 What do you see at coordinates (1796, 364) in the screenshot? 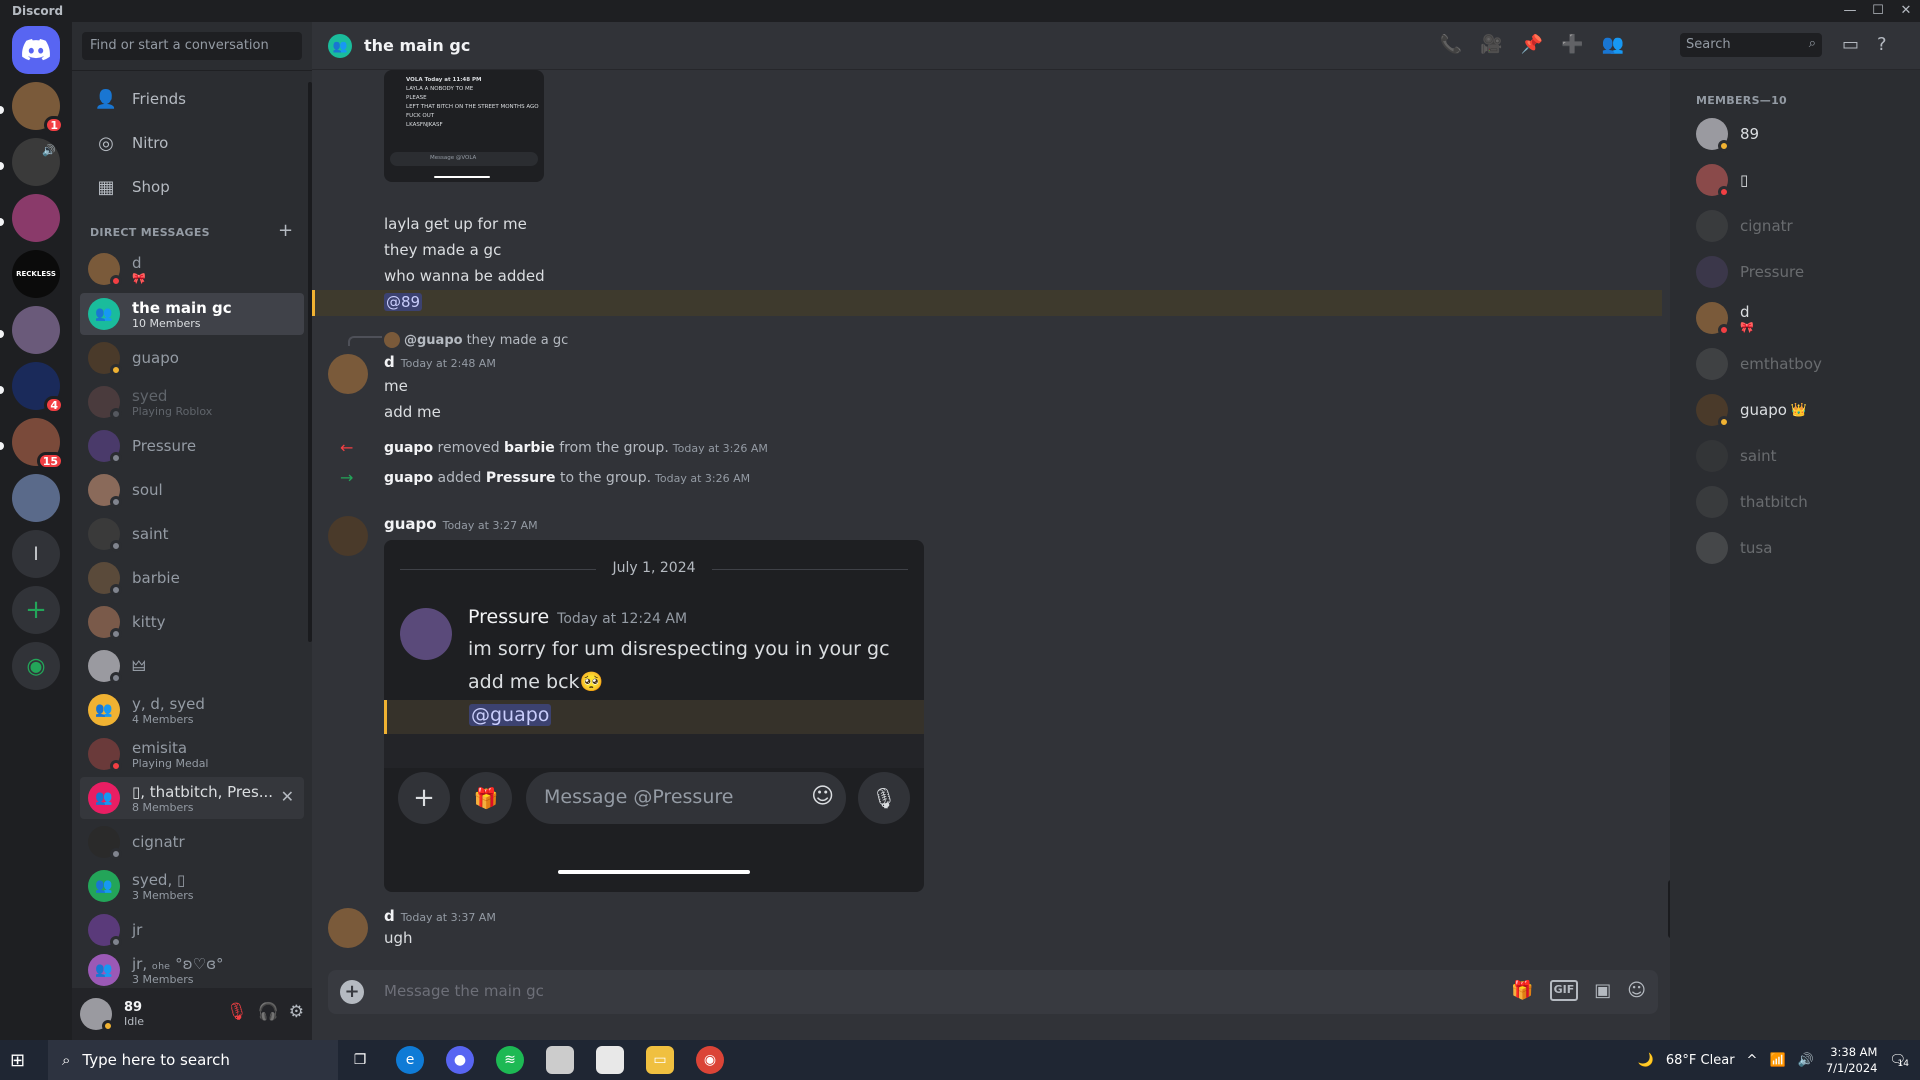
I see `member-item: emthatboy` at bounding box center [1796, 364].